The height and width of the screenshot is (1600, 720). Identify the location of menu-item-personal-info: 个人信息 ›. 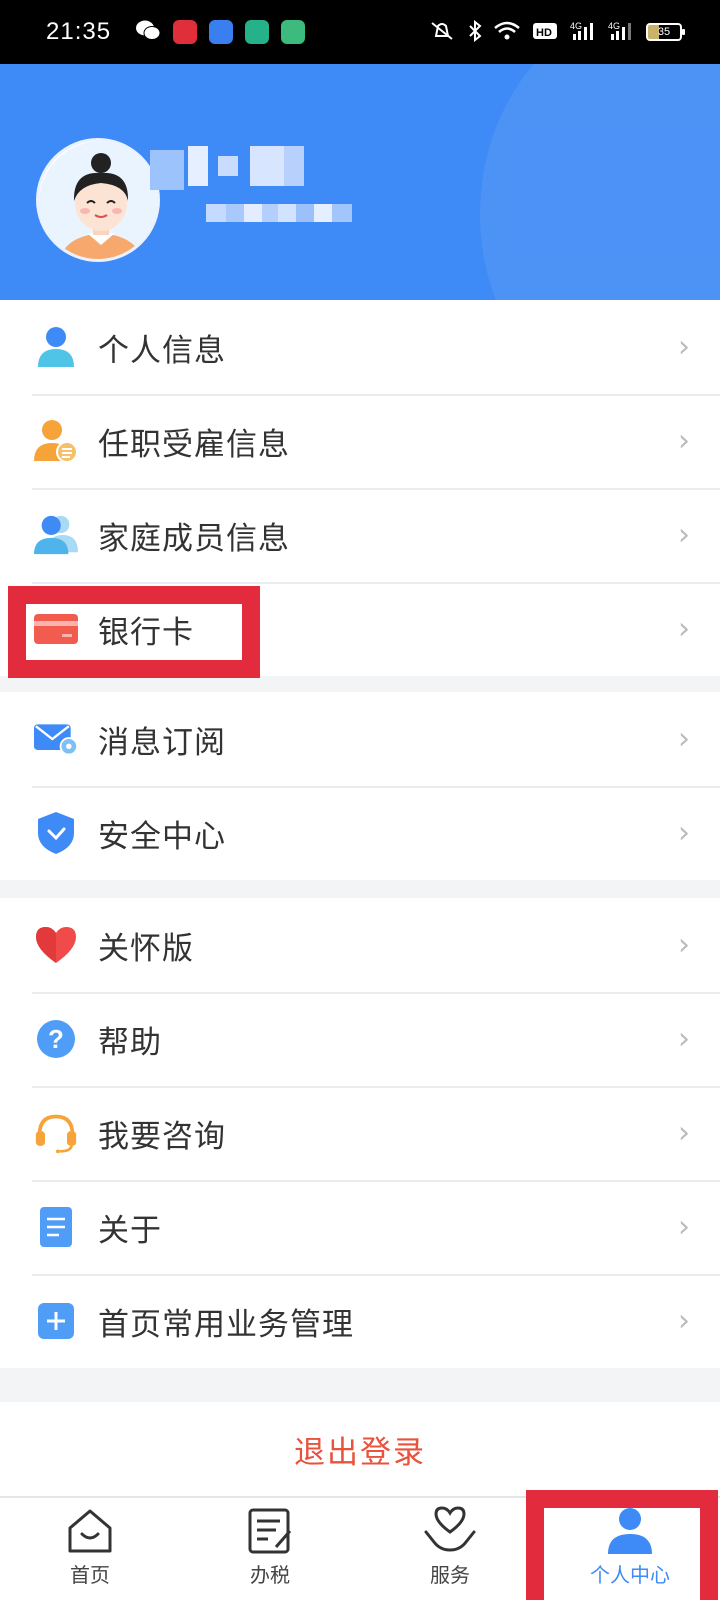
(360, 347).